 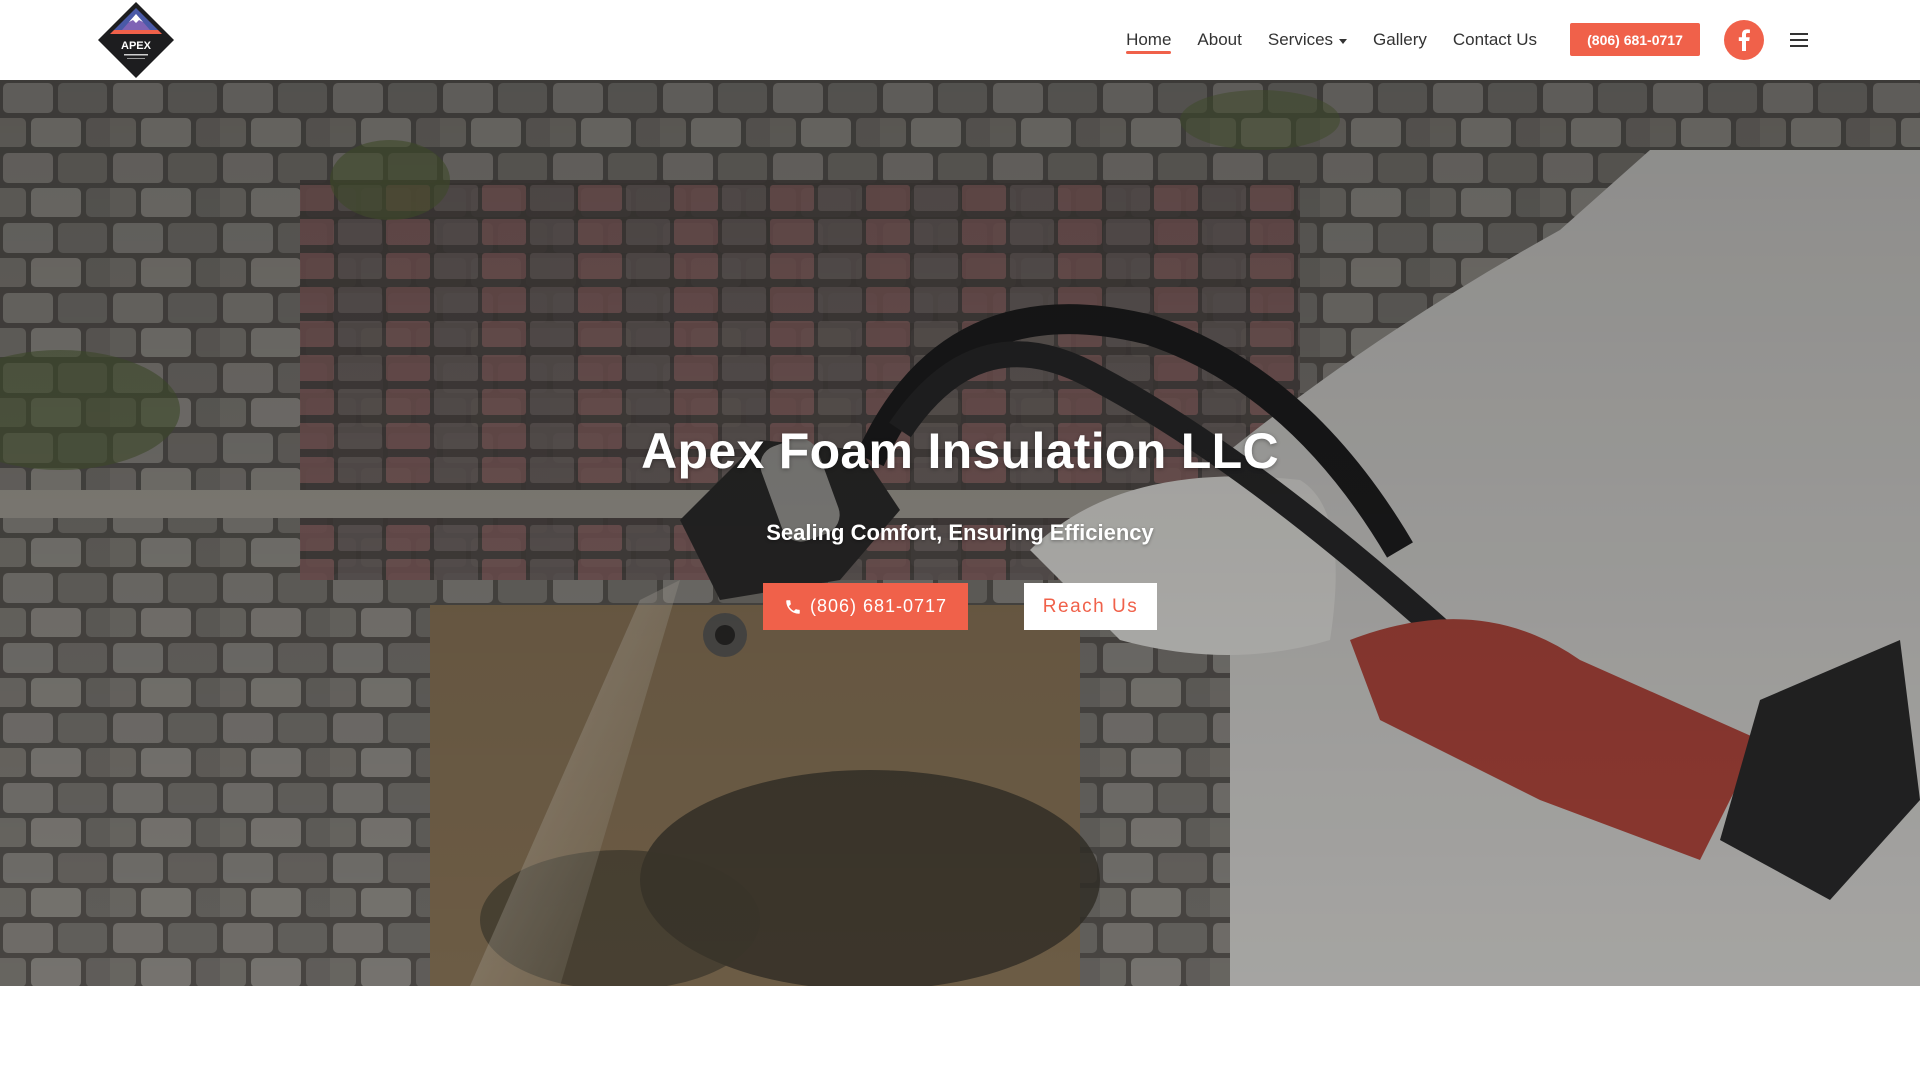 I want to click on nav-home: Home, so click(x=1148, y=40).